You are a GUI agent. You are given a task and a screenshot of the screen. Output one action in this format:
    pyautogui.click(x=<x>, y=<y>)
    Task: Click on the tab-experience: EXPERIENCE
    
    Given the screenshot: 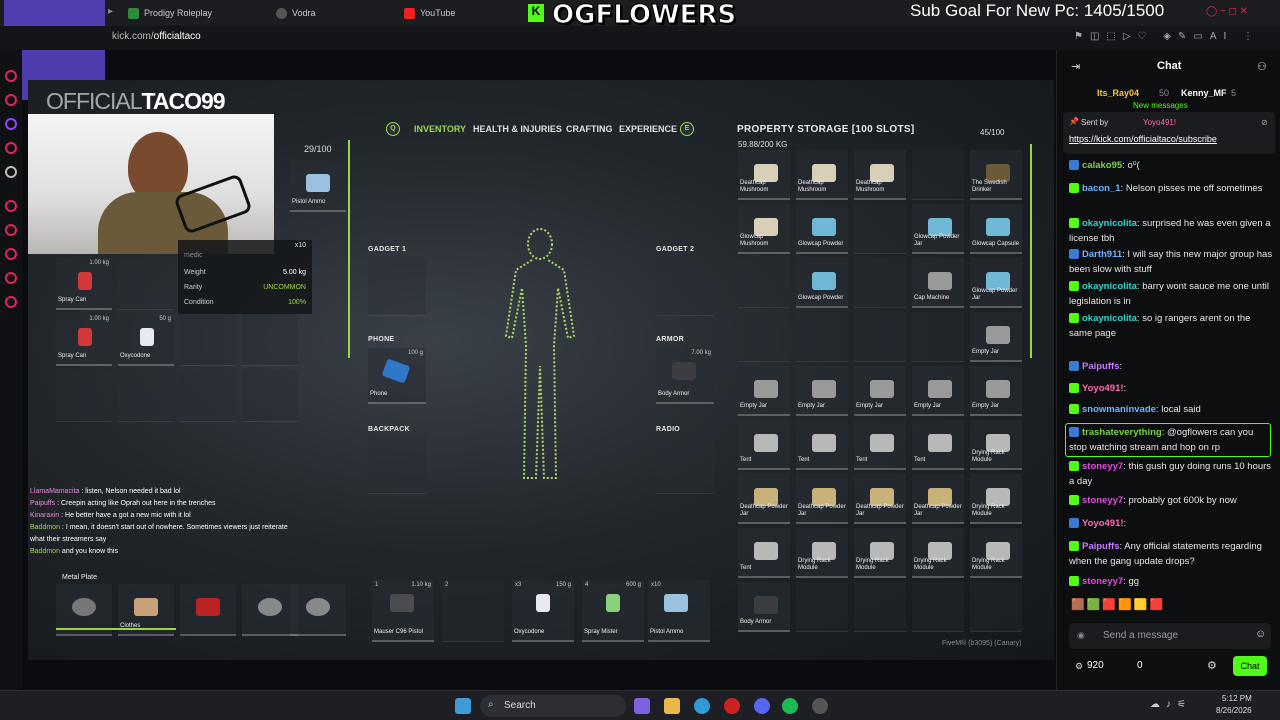 What is the action you would take?
    pyautogui.click(x=648, y=129)
    